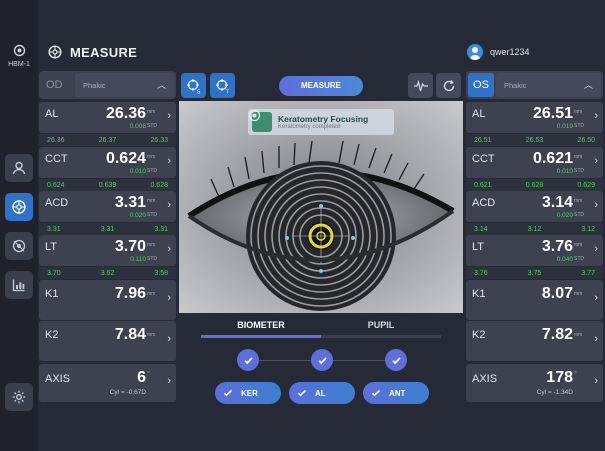 Image resolution: width=605 pixels, height=451 pixels. Describe the element at coordinates (578, 294) in the screenshot. I see `os-k1-unit: mm` at that location.